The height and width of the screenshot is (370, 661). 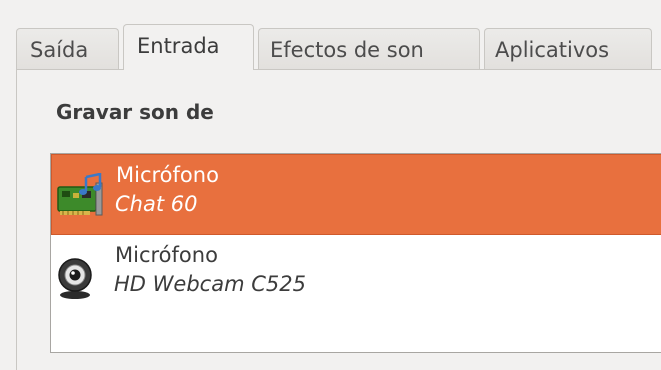 I want to click on tab-applications: Aplicativos, so click(x=568, y=49).